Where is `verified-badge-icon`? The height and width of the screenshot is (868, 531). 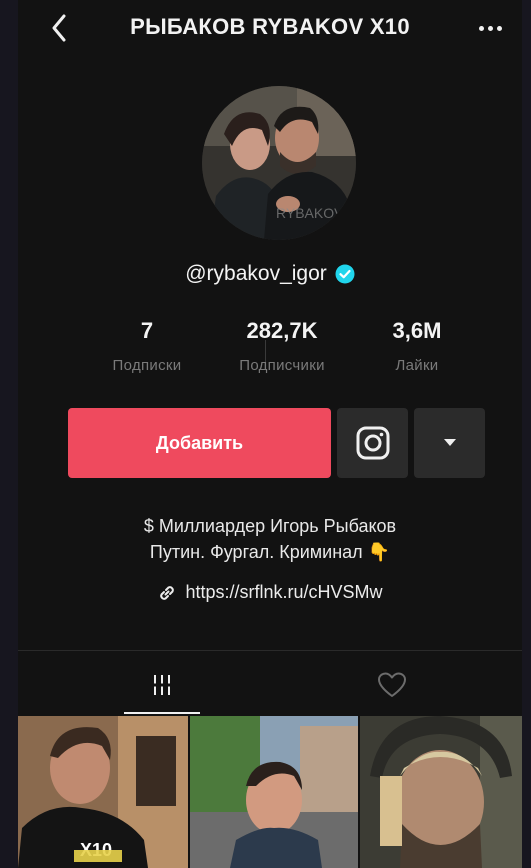
verified-badge-icon is located at coordinates (345, 274).